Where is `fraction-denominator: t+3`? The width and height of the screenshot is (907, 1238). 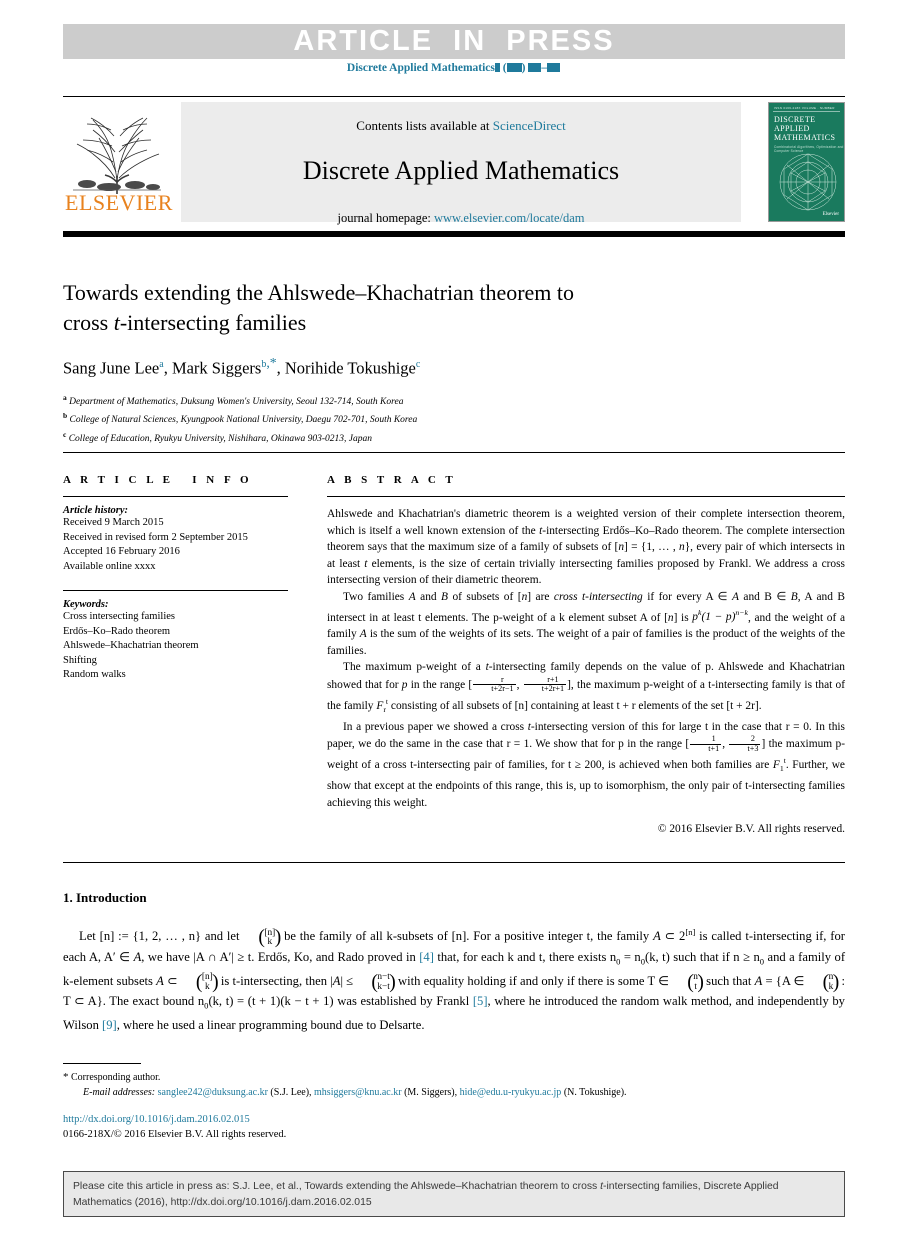 fraction-denominator: t+3 is located at coordinates (753, 748).